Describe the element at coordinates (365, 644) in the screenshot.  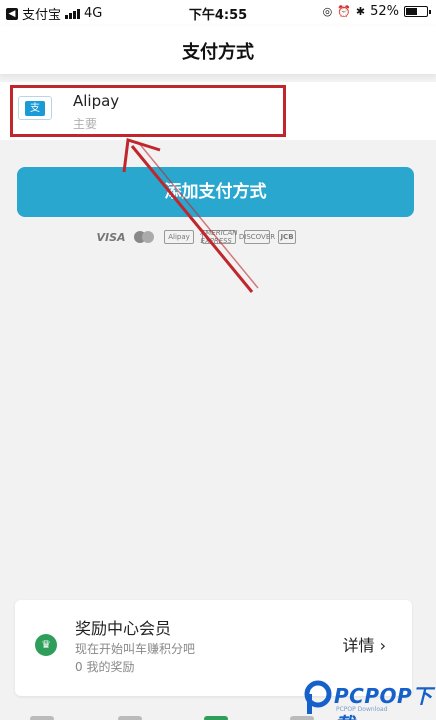
I see `rewards-details-link: 详情 ›` at that location.